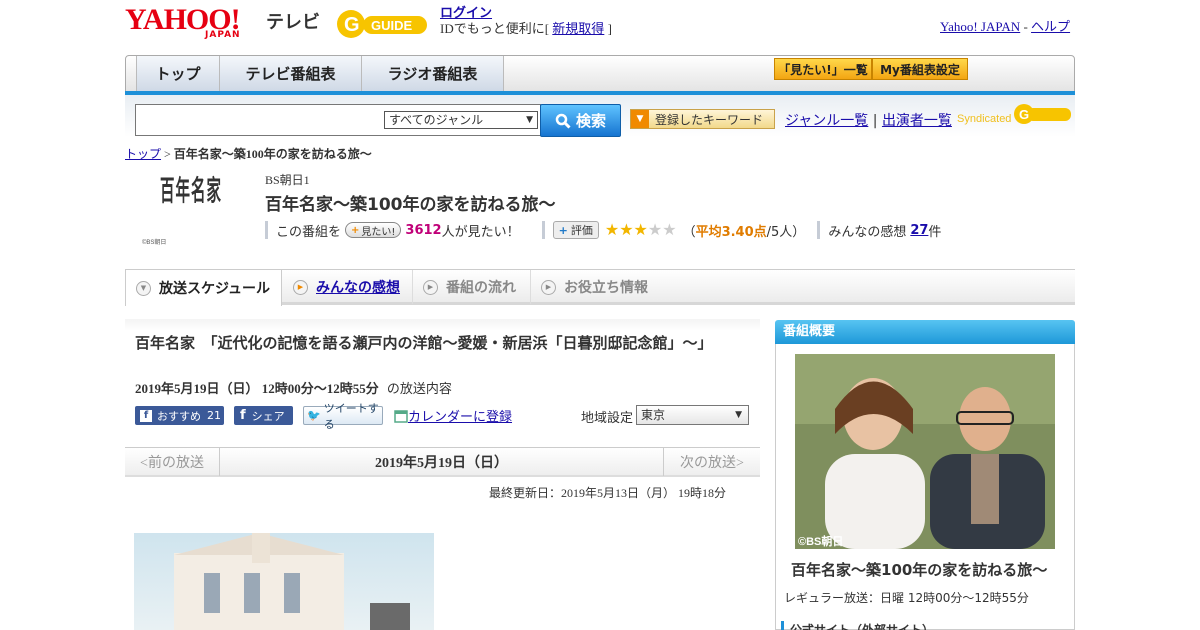 This screenshot has height=630, width=1200. I want to click on rating-open-paren: （, so click(689, 232).